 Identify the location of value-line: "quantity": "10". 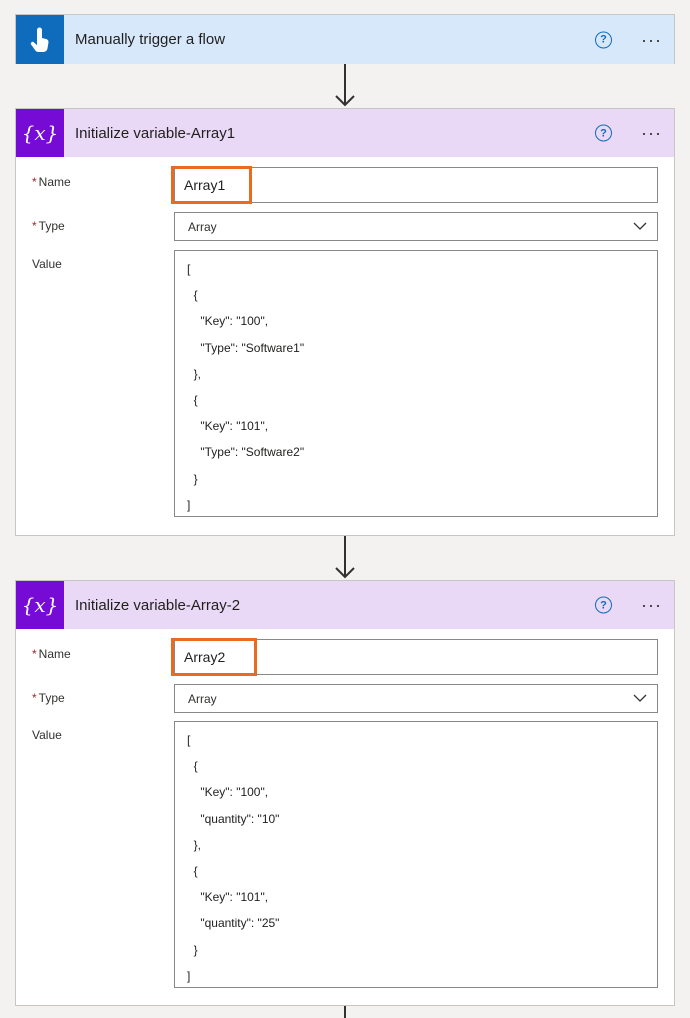
(233, 818).